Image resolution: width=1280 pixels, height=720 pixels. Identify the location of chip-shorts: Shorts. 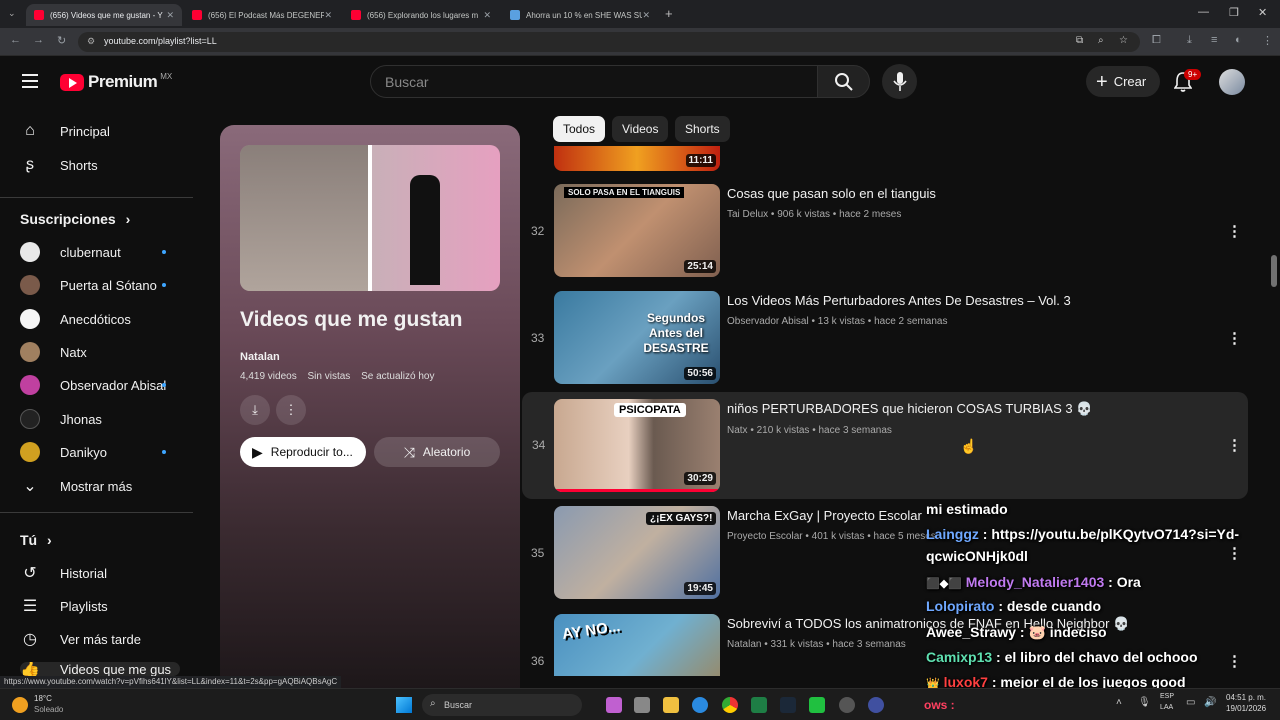
(702, 129).